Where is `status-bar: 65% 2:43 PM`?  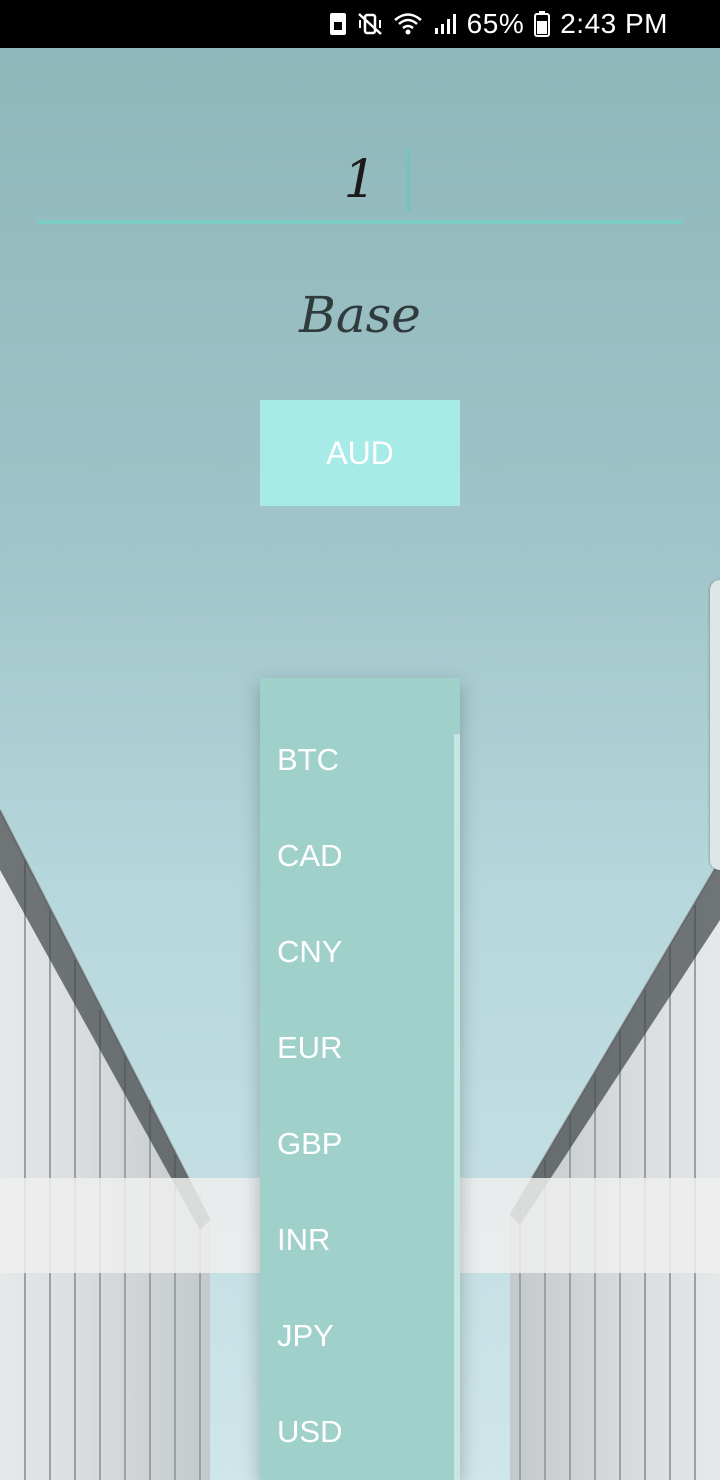
status-bar: 65% 2:43 PM is located at coordinates (360, 24).